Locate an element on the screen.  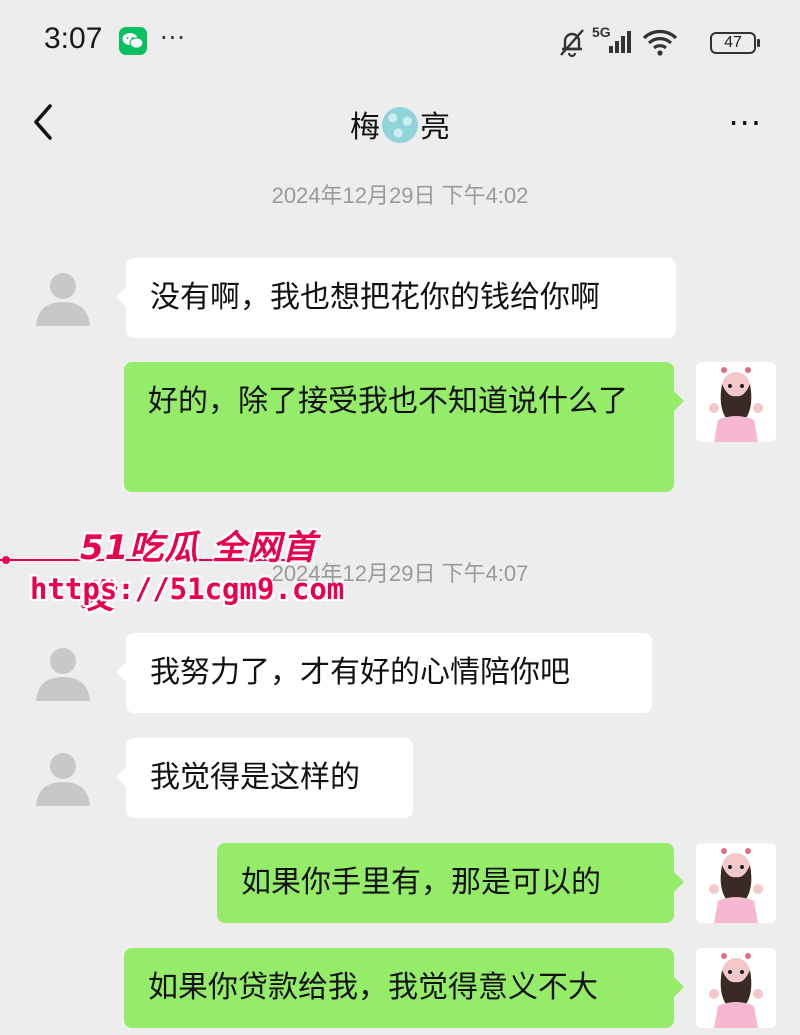
wifi-icon is located at coordinates (660, 43).